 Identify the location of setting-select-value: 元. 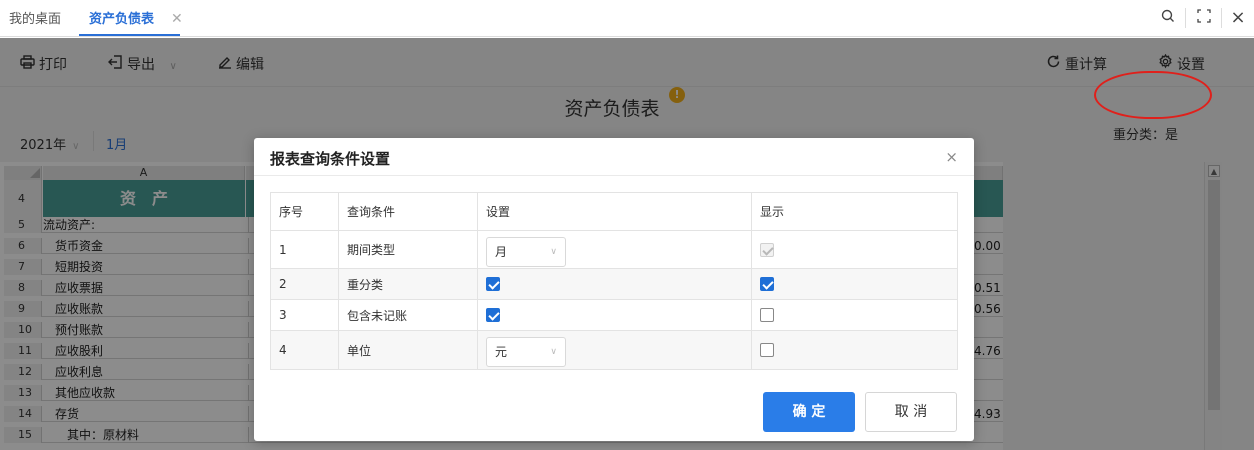
(501, 352).